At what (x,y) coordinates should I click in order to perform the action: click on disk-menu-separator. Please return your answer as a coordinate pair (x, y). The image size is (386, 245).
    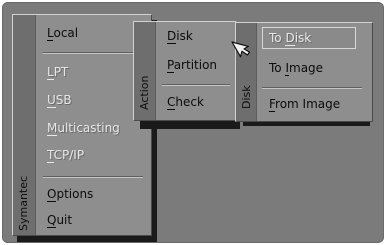
    Looking at the image, I should click on (312, 88).